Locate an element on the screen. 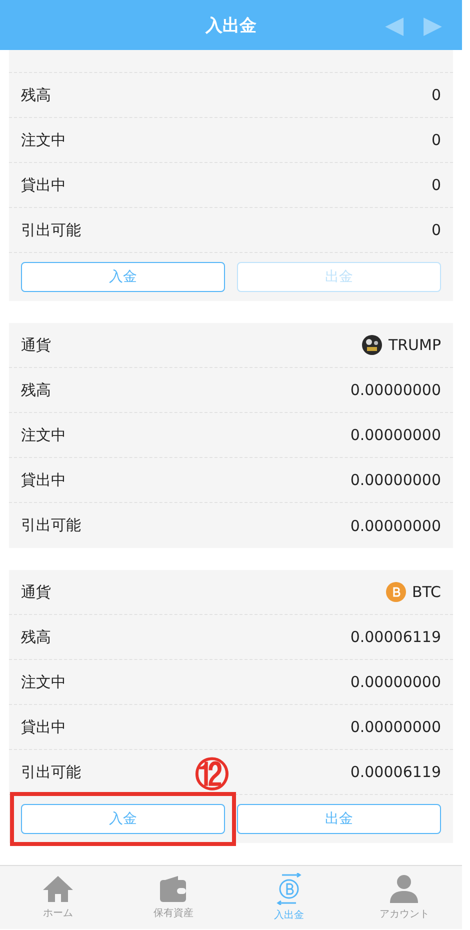 The width and height of the screenshot is (470, 930). tab-item: 保有資産 is located at coordinates (173, 897).